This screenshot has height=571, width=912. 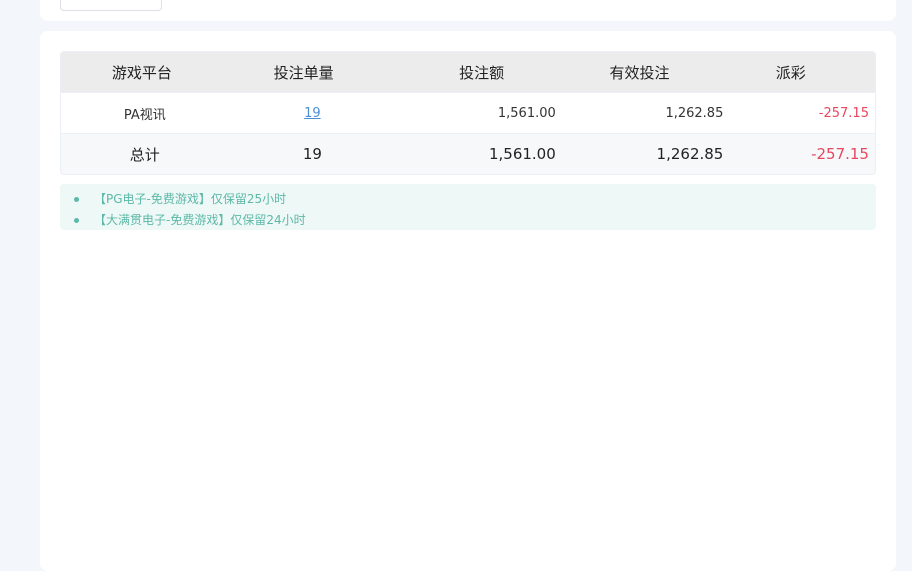 What do you see at coordinates (522, 154) in the screenshot?
I see `total-bet-amount: 1,561.00` at bounding box center [522, 154].